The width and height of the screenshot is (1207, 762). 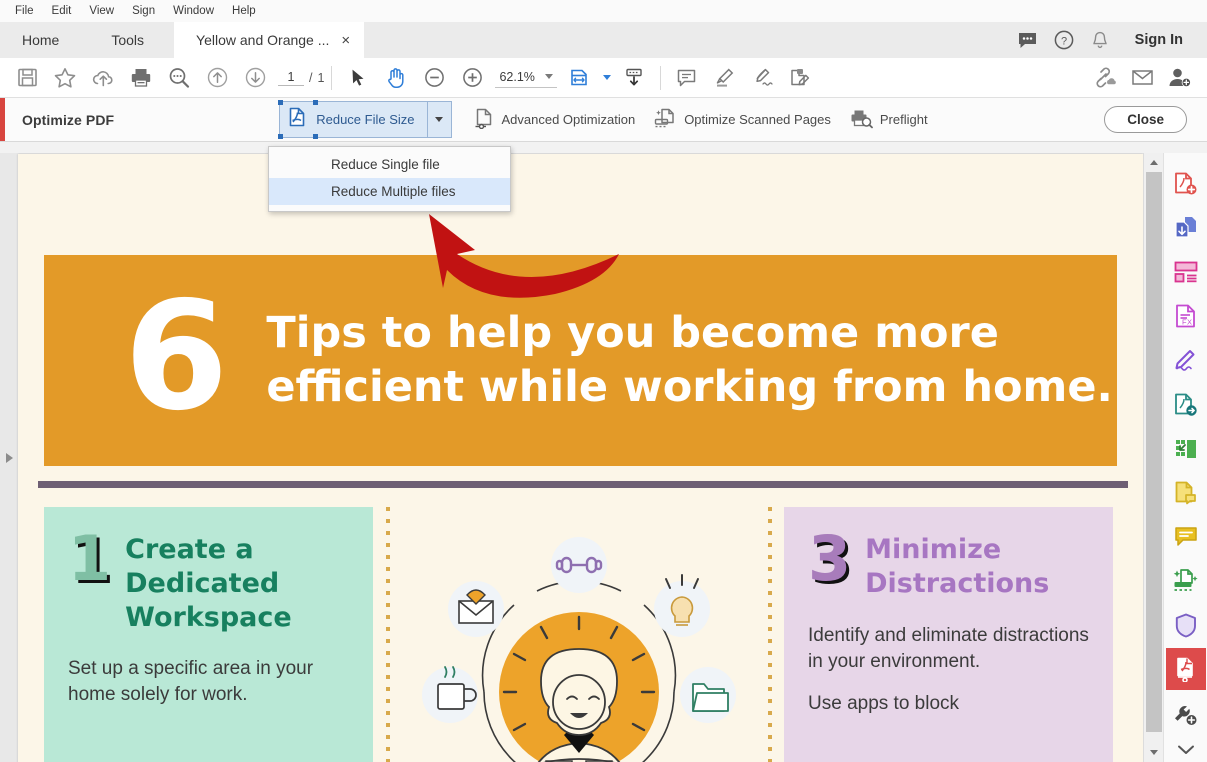 I want to click on optimize-scanned-pages-icon, so click(x=665, y=119).